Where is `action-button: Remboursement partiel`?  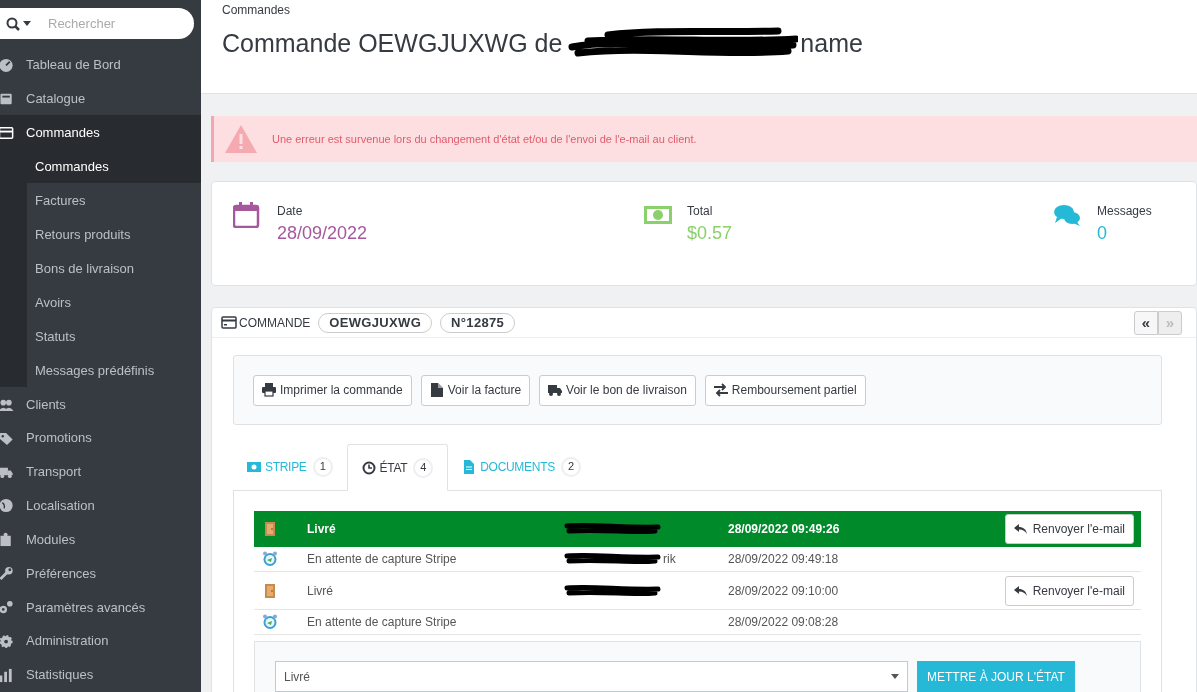
action-button: Remboursement partiel is located at coordinates (785, 390).